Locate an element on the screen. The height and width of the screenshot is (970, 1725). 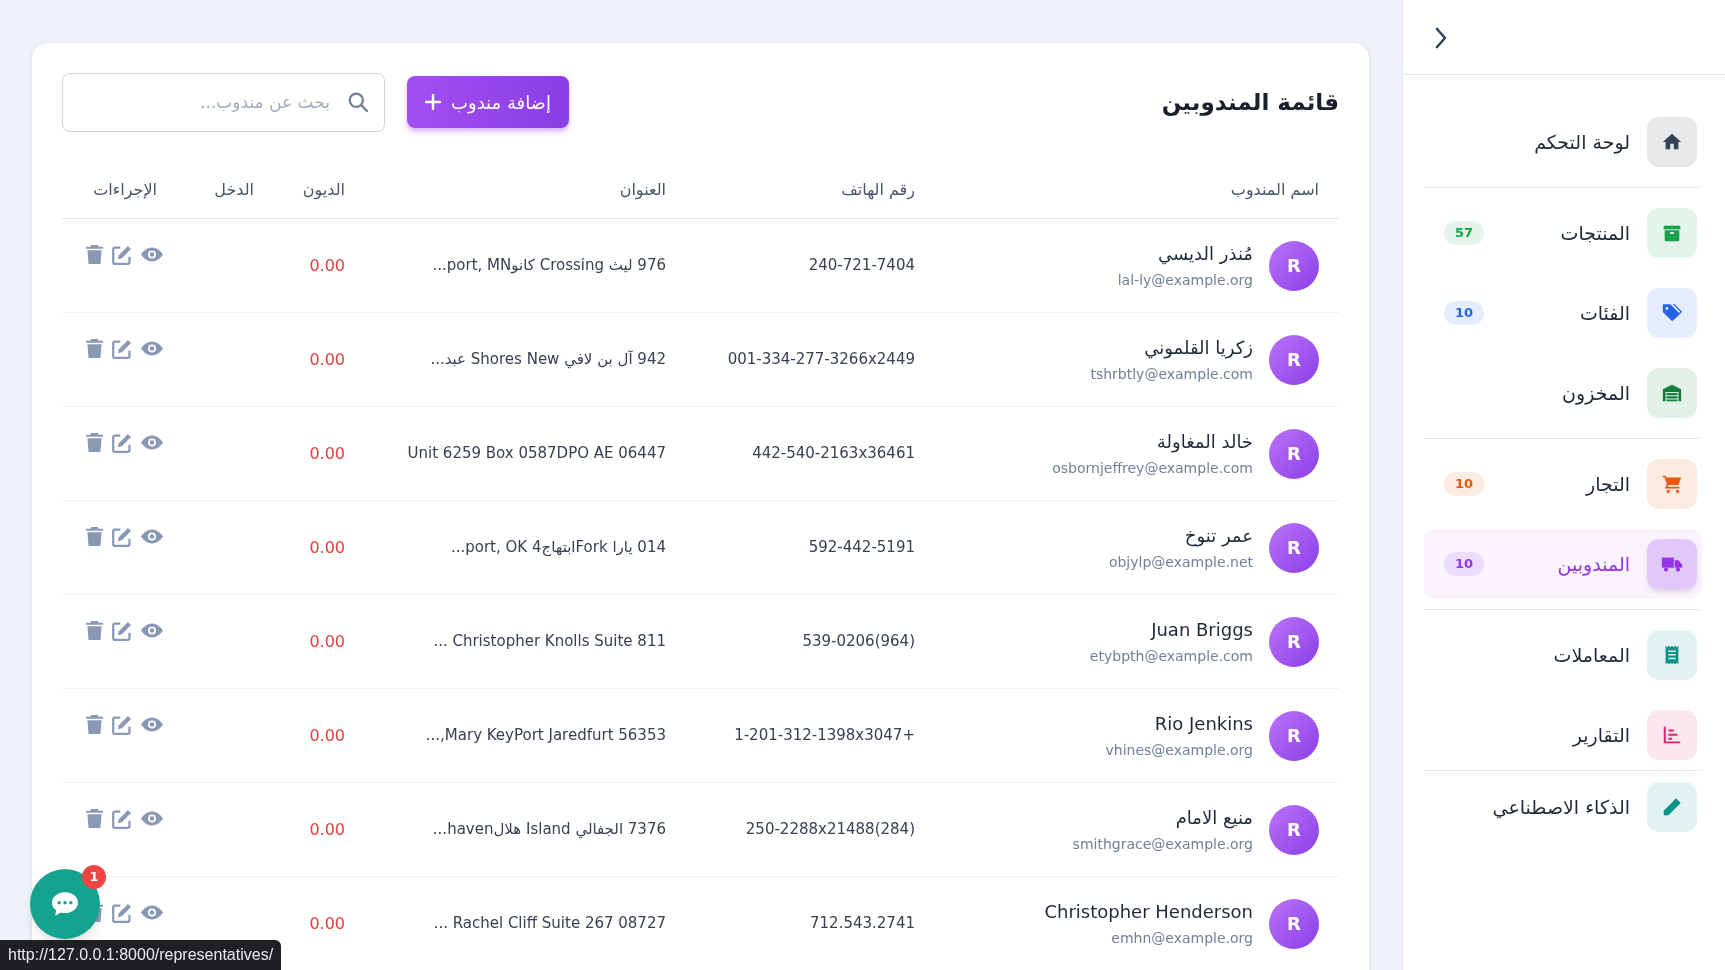
sidebar-item-label: الذكاء الاصطناعي is located at coordinates (1561, 807).